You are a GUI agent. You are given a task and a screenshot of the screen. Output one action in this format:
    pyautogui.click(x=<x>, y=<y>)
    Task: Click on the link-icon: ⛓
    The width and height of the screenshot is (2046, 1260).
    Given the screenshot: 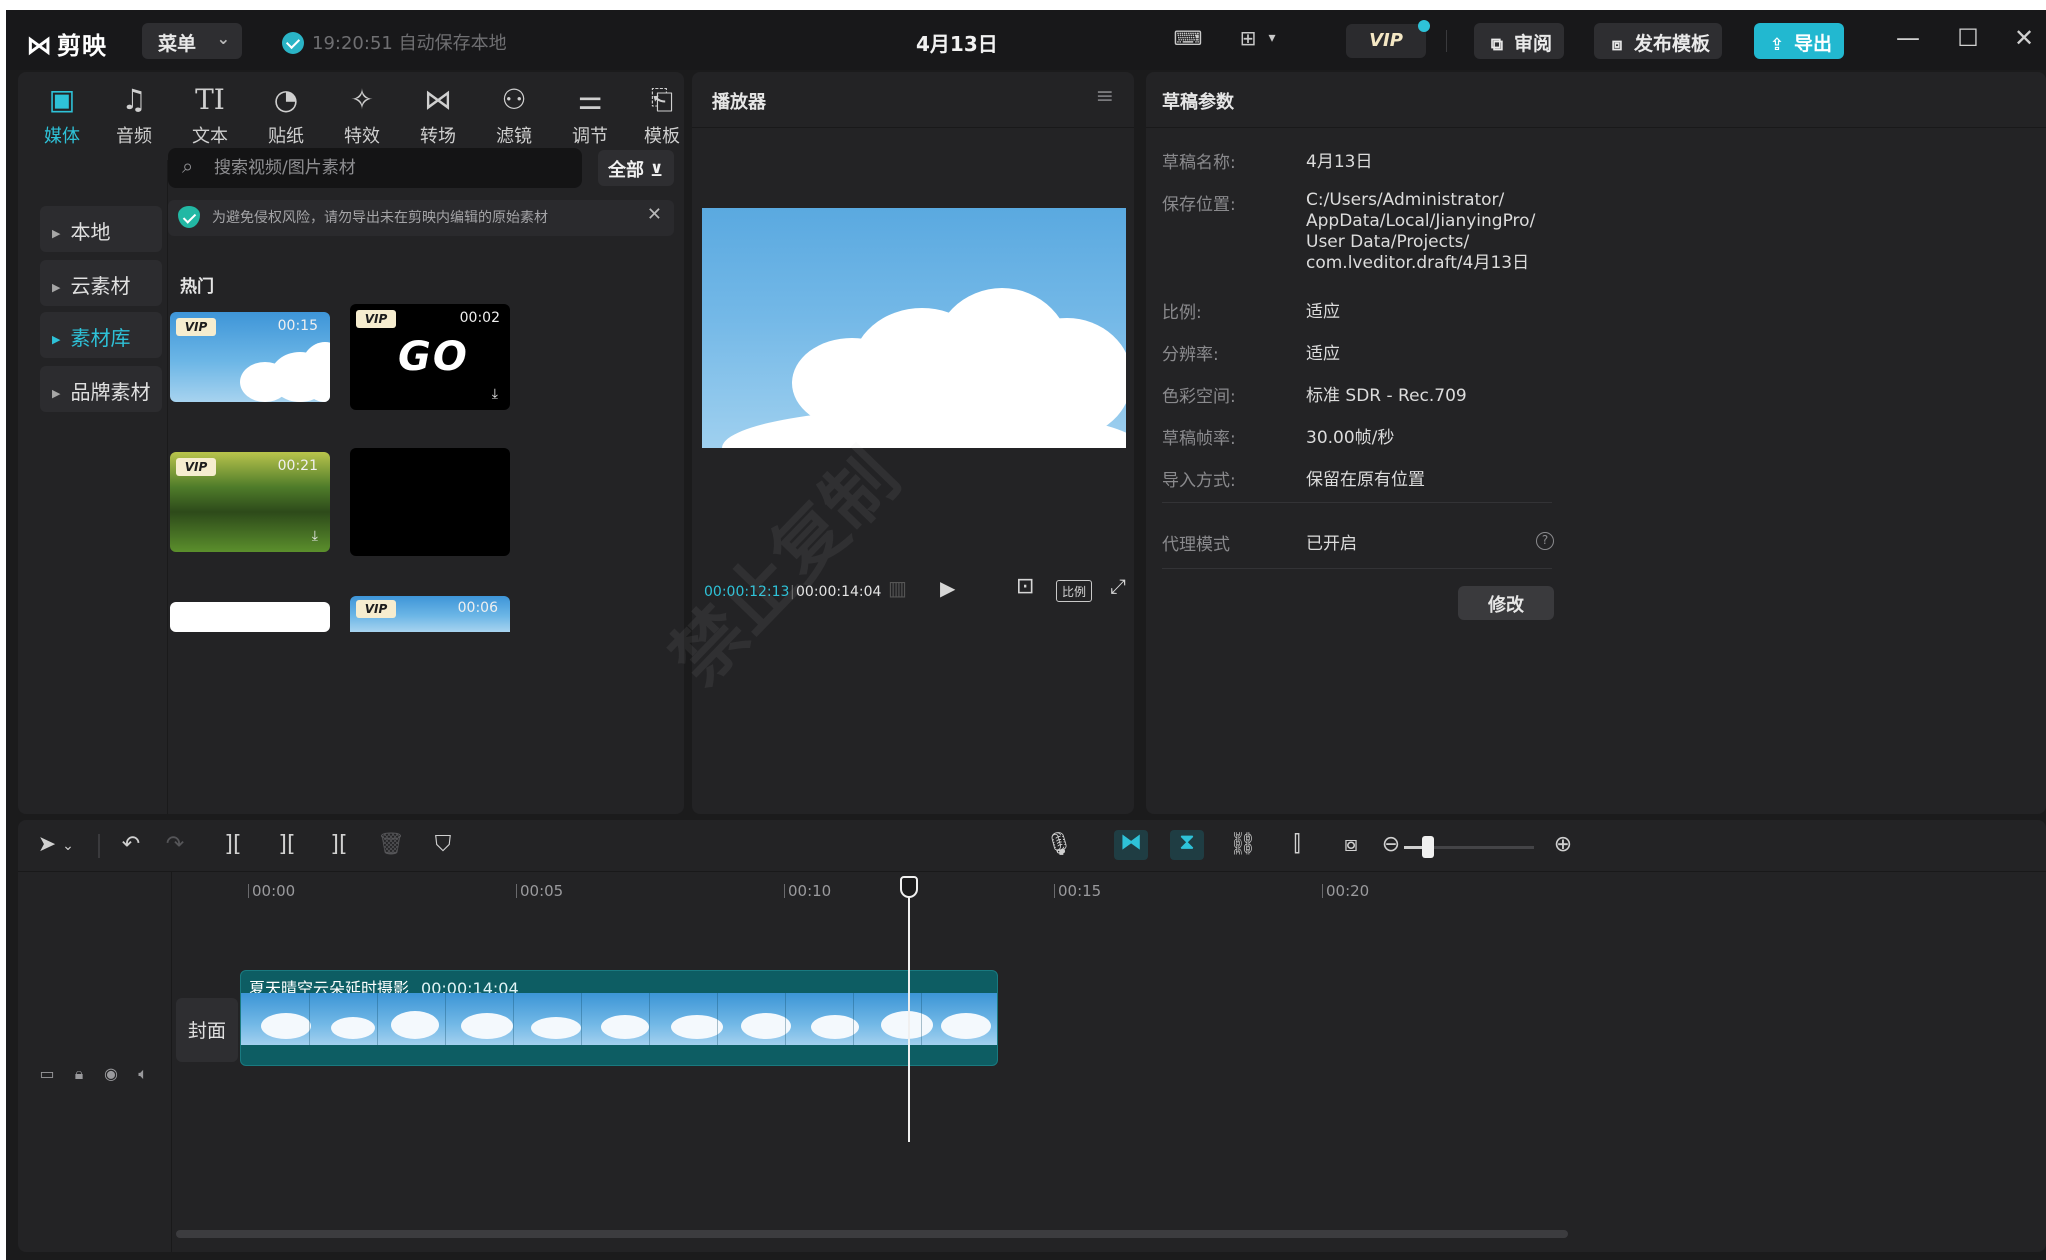 What is the action you would take?
    pyautogui.click(x=1243, y=844)
    